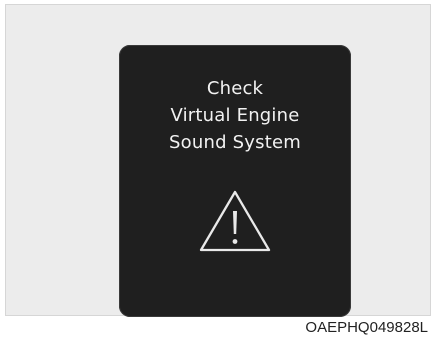 The height and width of the screenshot is (343, 436). What do you see at coordinates (366, 327) in the screenshot?
I see `image-code-label: OAEPHQ049828L` at bounding box center [366, 327].